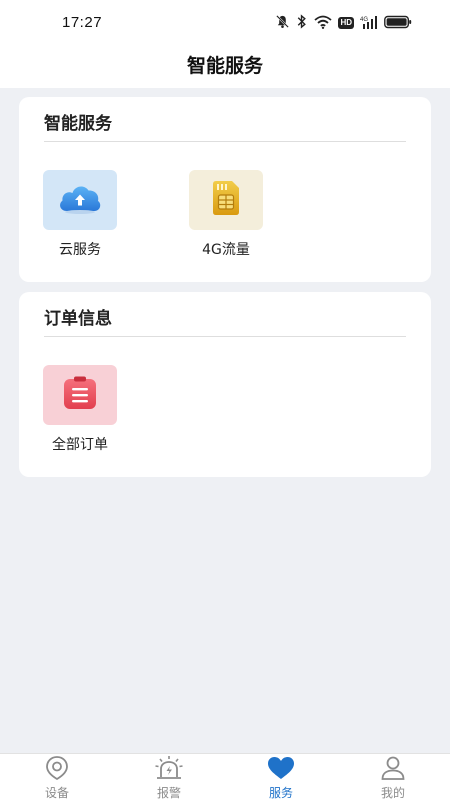  I want to click on status-icons: HD 4G, so click(343, 23).